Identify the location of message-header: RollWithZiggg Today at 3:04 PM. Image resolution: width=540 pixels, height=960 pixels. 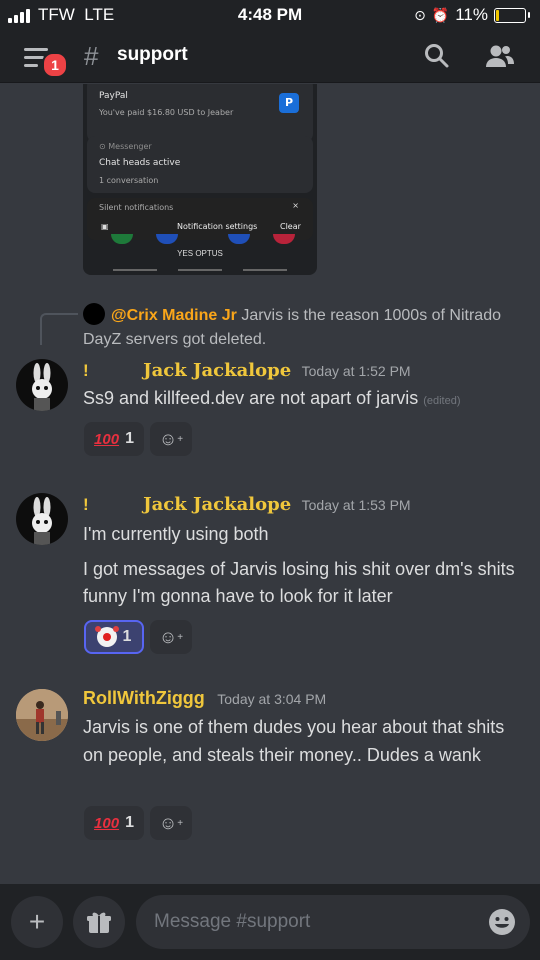
(204, 698).